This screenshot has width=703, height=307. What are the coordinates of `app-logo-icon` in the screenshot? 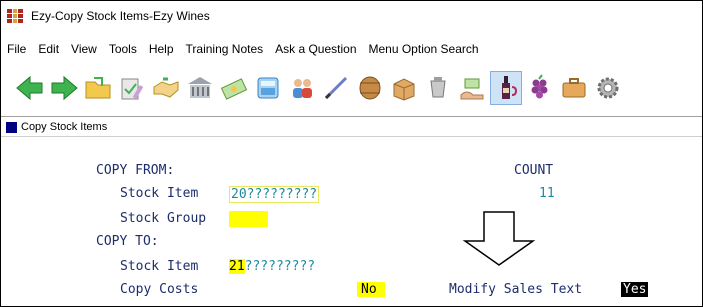 It's located at (15, 16).